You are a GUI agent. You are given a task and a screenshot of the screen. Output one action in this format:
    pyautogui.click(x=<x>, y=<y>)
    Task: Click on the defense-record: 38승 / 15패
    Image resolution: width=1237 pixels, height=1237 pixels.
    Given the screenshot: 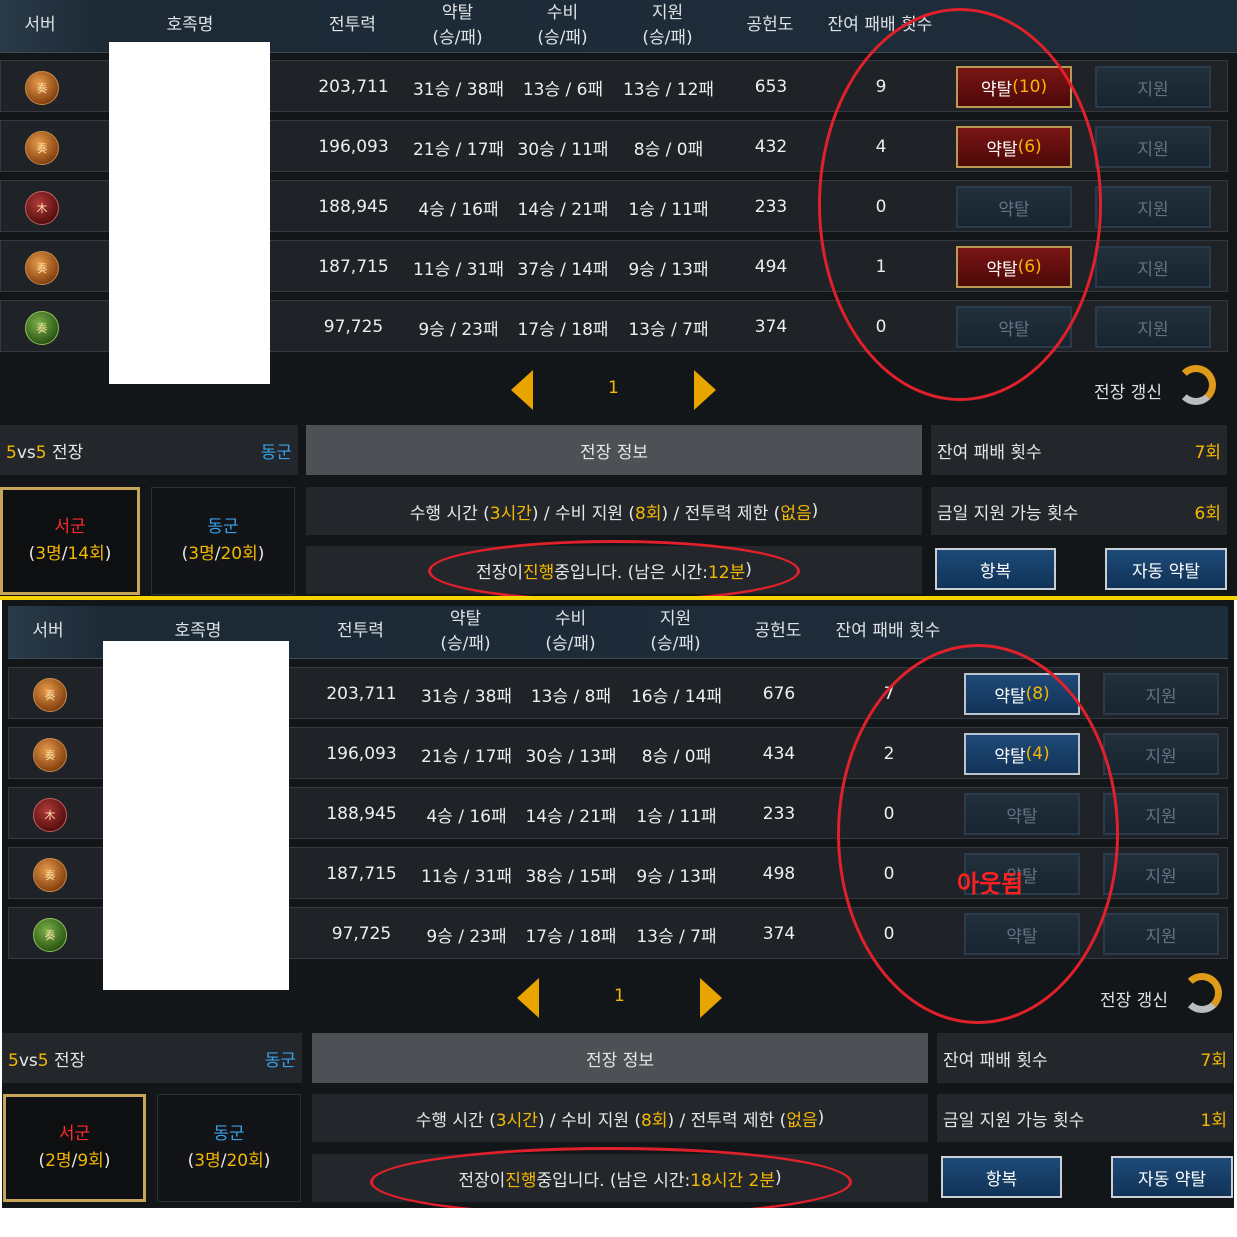 What is the action you would take?
    pyautogui.click(x=571, y=876)
    